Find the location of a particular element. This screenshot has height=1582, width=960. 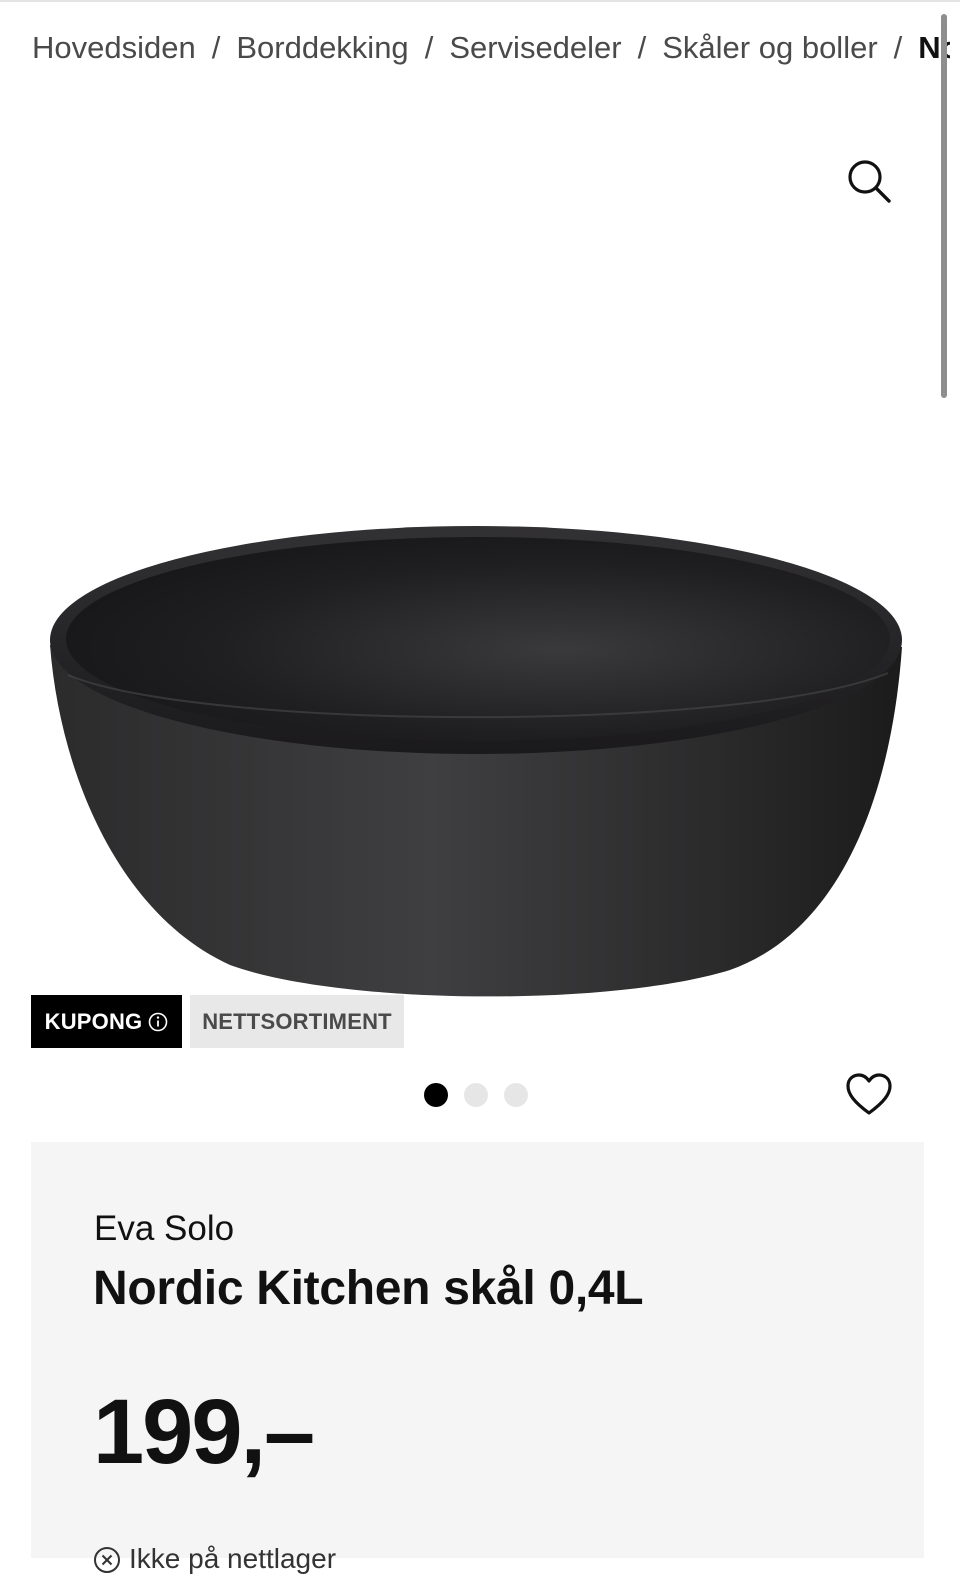

breadcrumb-item-hovedsiden: Hovedsiden is located at coordinates (114, 47).